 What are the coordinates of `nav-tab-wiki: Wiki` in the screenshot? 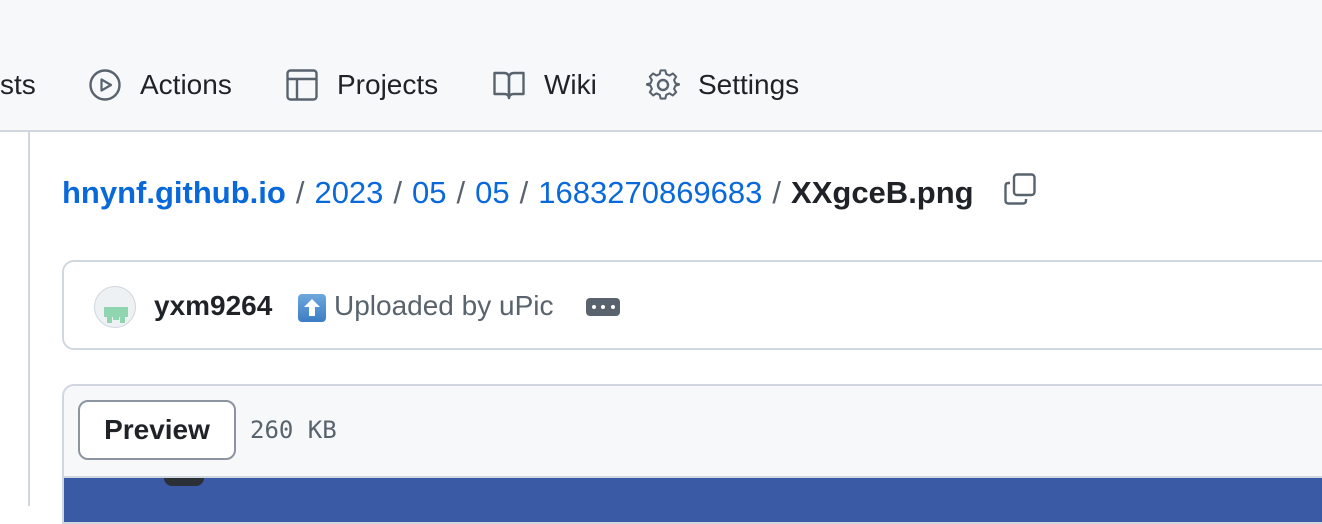 It's located at (544, 85).